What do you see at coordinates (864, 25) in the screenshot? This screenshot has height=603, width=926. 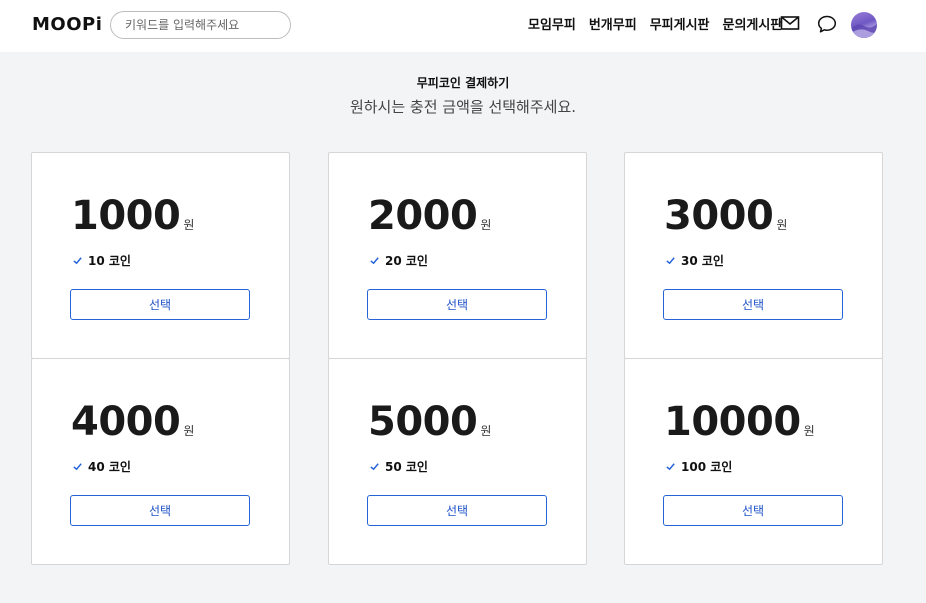 I see `avatar` at bounding box center [864, 25].